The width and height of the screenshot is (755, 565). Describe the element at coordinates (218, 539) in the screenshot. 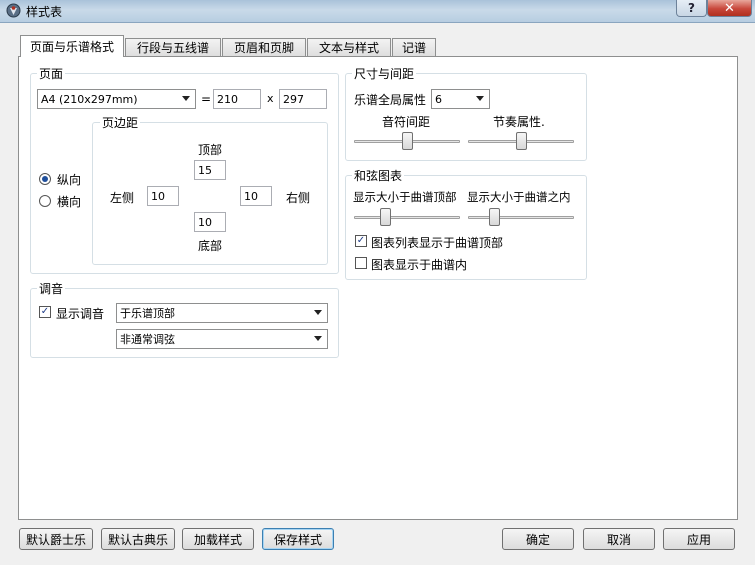

I see `load-style-button: 加载样式` at that location.